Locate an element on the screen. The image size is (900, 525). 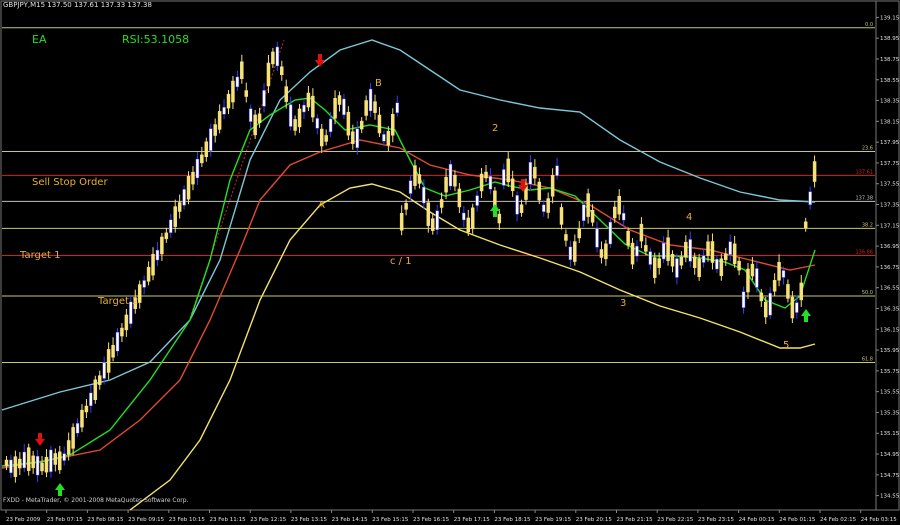
level-tag-sell-stop: 137.61 is located at coordinates (865, 172).